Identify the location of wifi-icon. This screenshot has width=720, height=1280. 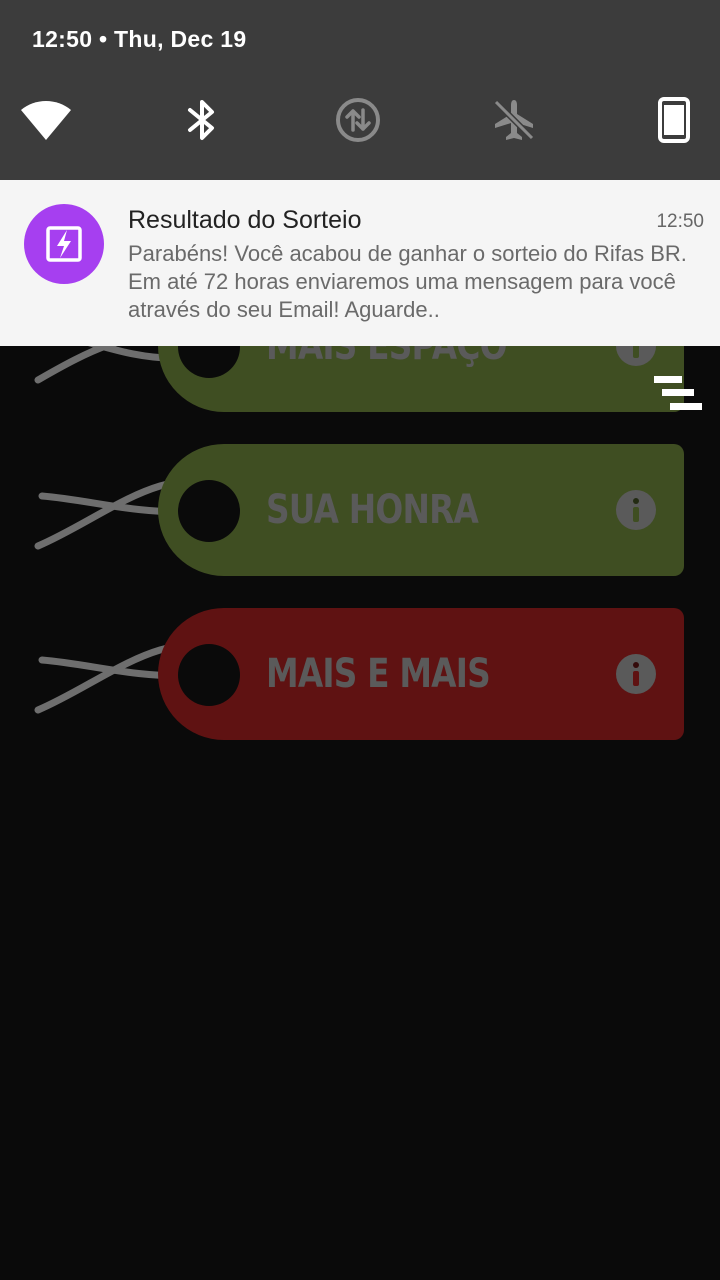
(46, 120).